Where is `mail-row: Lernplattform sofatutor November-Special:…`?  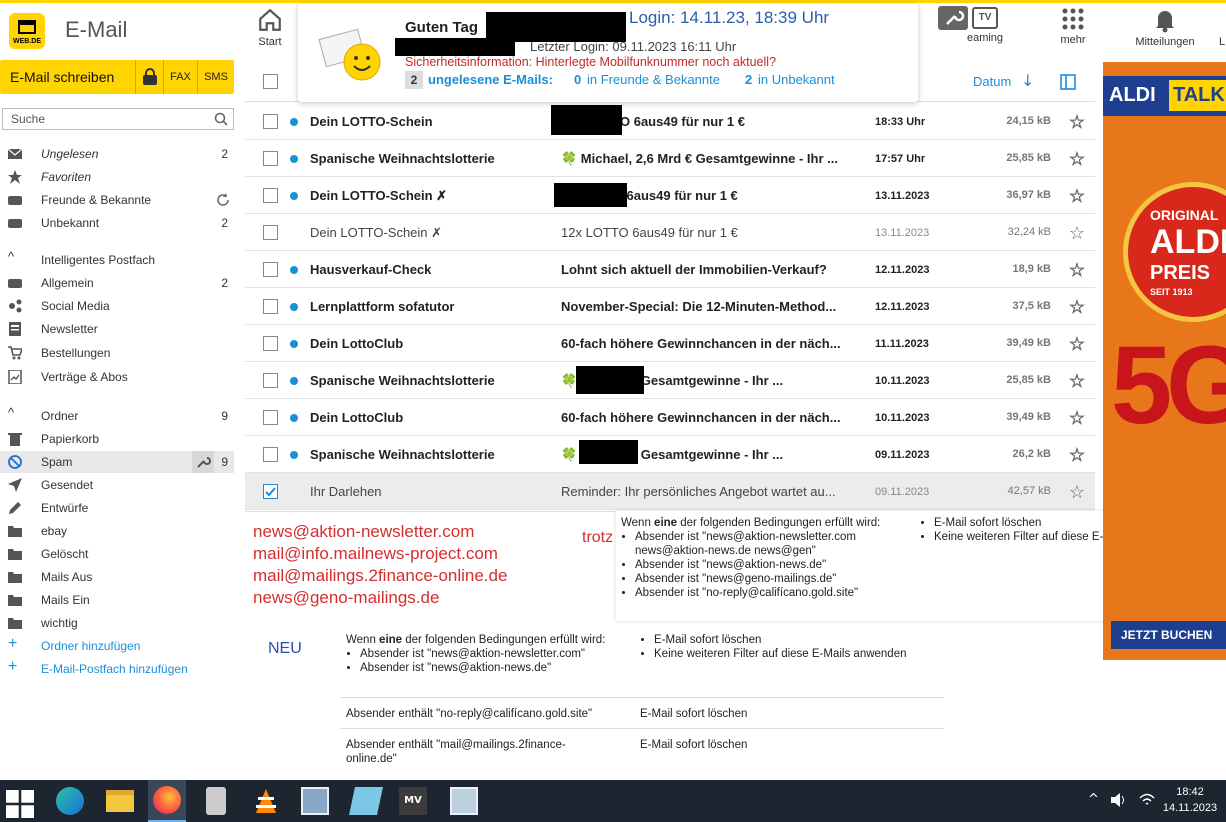 mail-row: Lernplattform sofatutor November-Special:… is located at coordinates (670, 306).